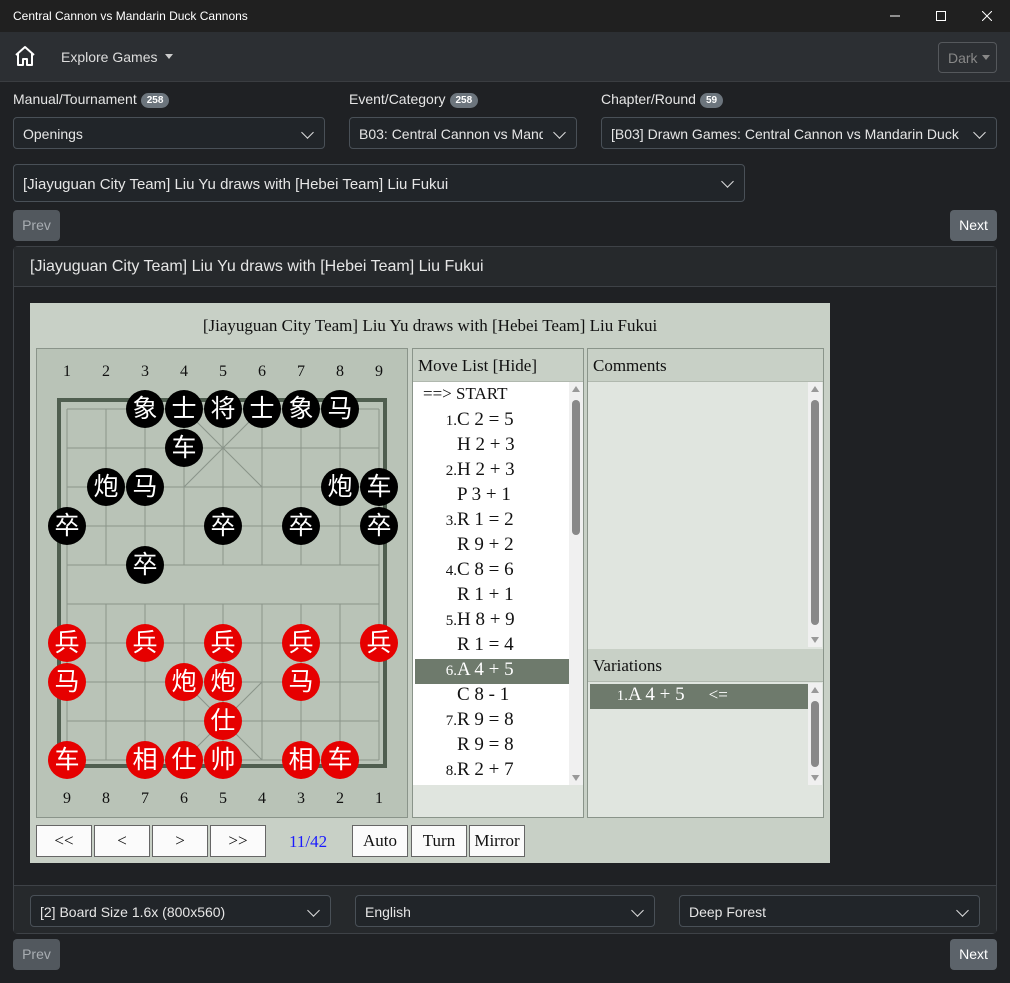 Image resolution: width=1010 pixels, height=983 pixels. I want to click on next-button-top: Next, so click(973, 225).